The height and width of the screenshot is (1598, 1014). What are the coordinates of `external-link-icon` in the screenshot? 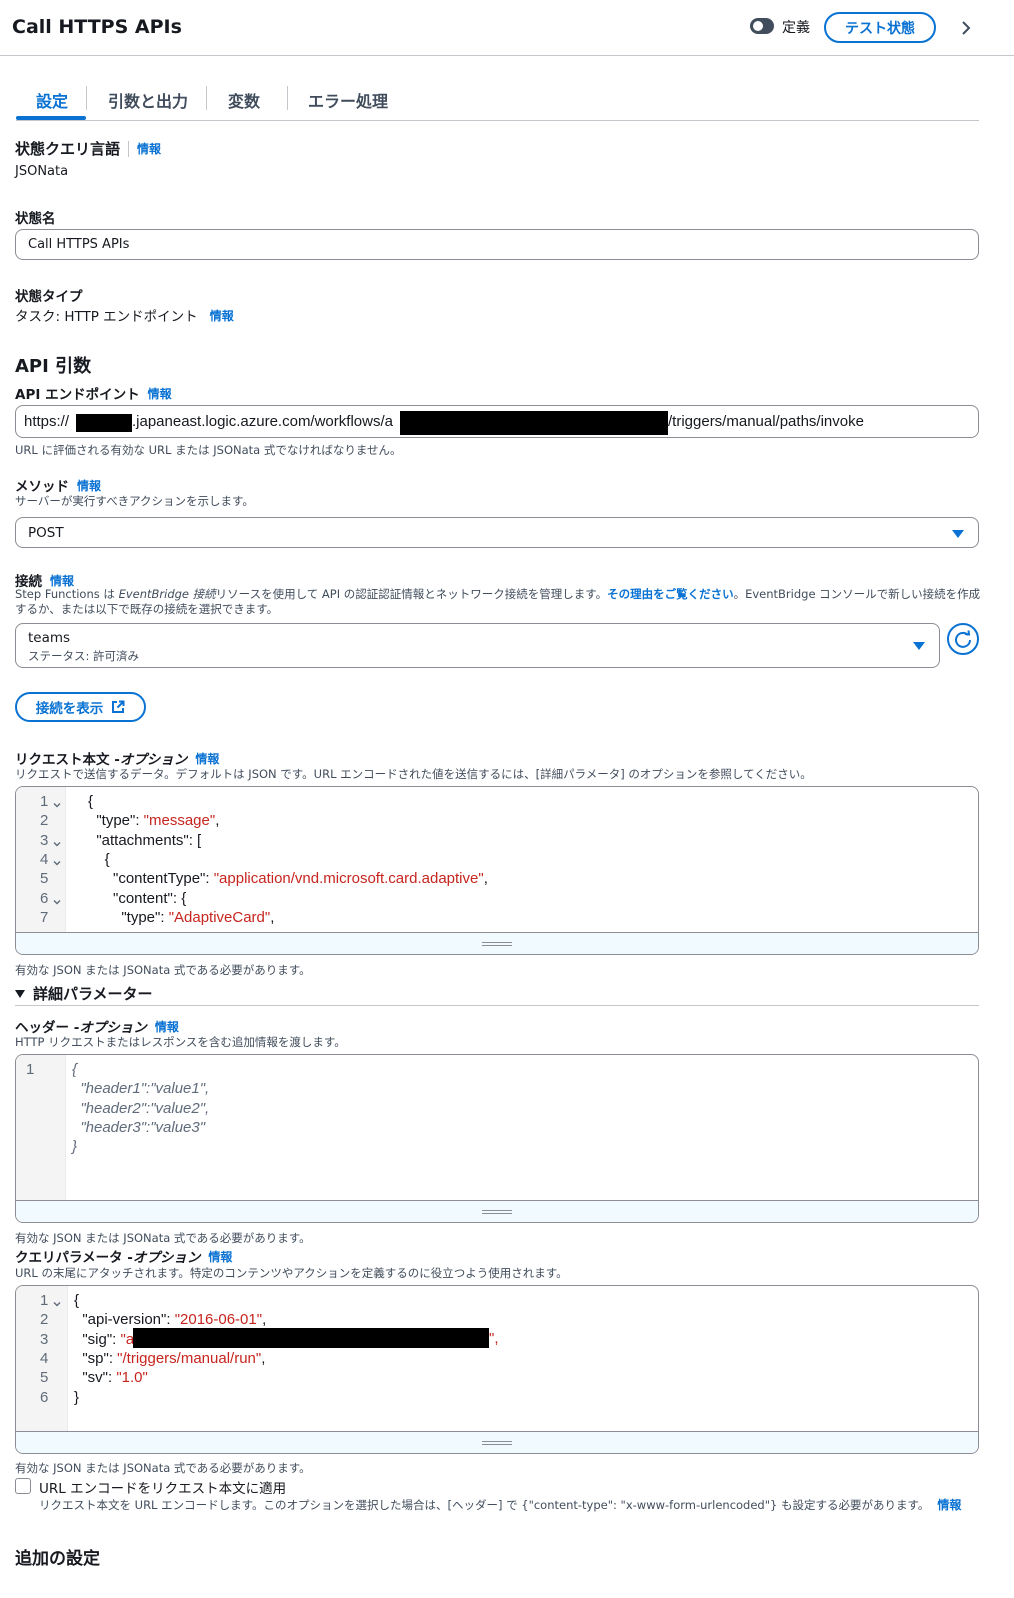 It's located at (118, 707).